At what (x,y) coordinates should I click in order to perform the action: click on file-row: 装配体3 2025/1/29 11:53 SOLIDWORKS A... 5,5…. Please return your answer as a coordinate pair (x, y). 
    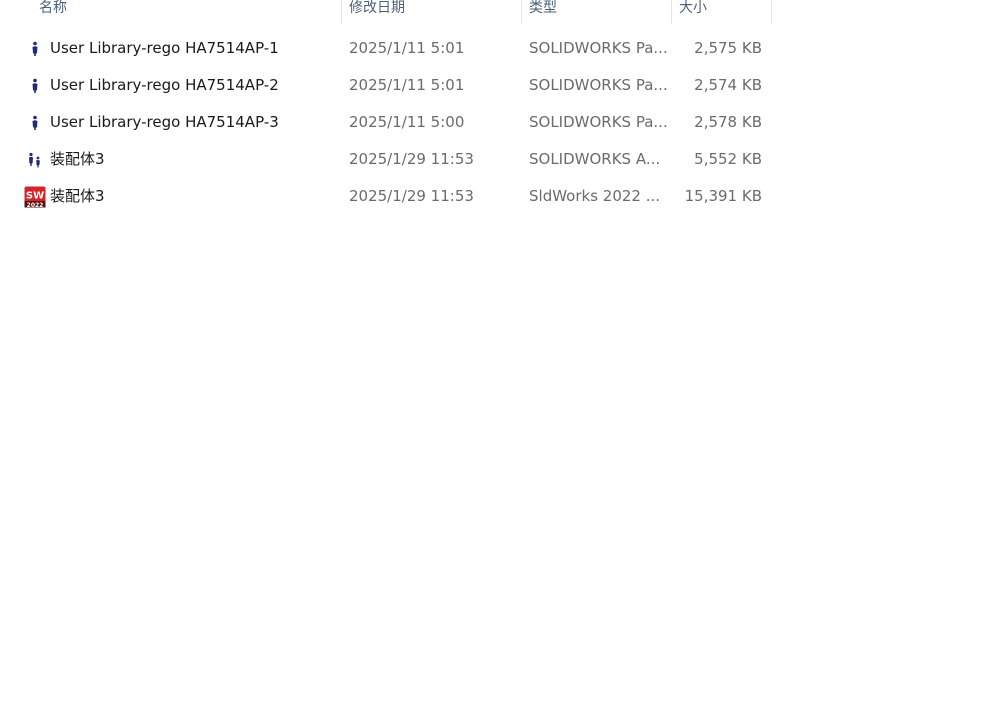
    Looking at the image, I should click on (386, 159).